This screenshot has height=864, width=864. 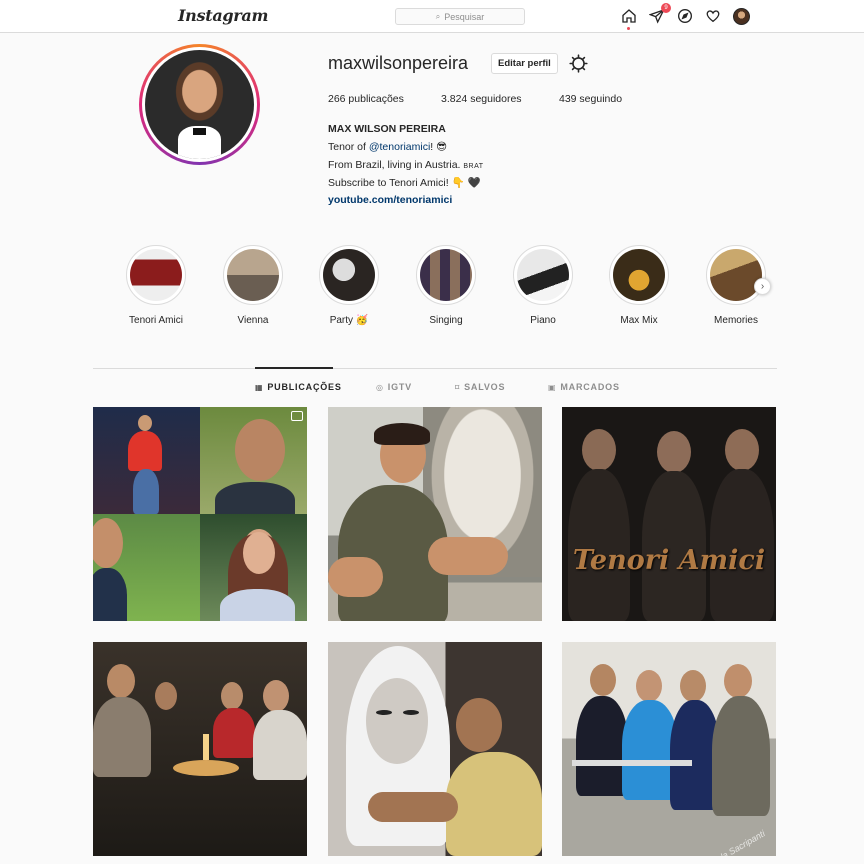 I want to click on active-tab-indicator, so click(x=294, y=368).